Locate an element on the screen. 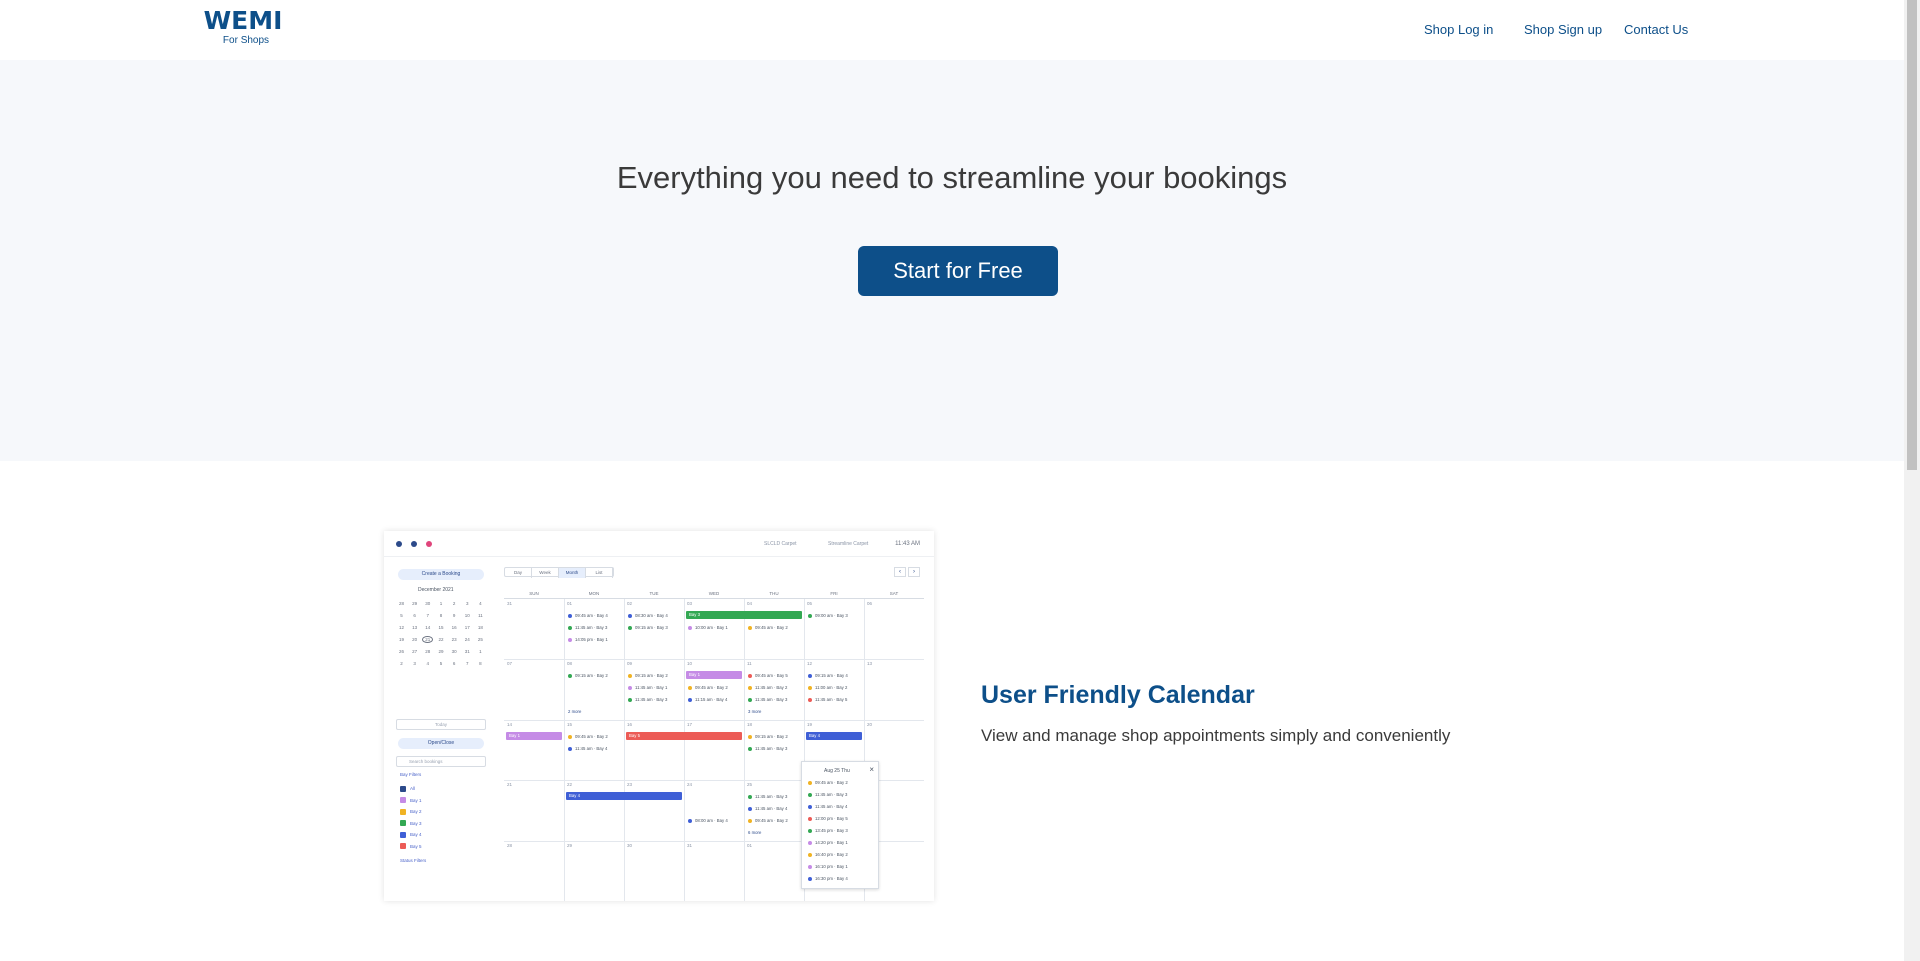  scrollbar is located at coordinates (1912, 480).